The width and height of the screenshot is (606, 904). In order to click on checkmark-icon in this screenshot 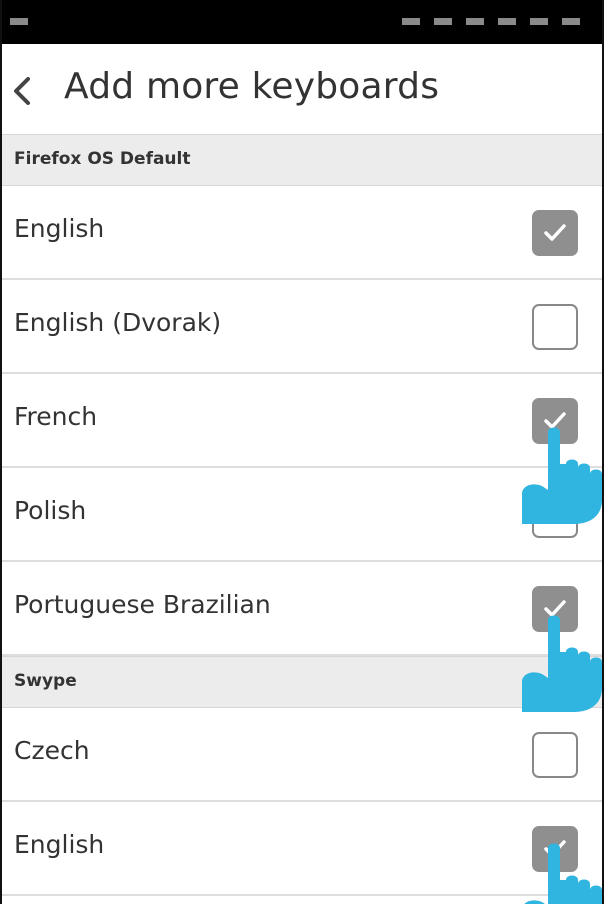, I will do `click(555, 232)`.